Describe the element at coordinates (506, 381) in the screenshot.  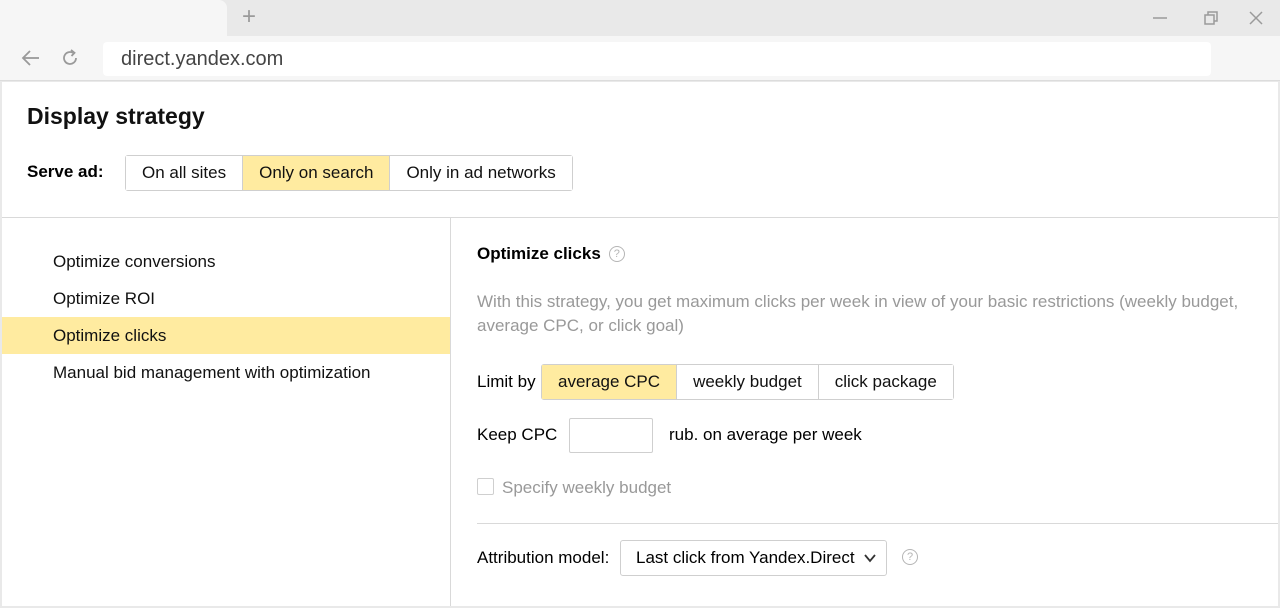
I see `limit-by-label: Limit by` at that location.